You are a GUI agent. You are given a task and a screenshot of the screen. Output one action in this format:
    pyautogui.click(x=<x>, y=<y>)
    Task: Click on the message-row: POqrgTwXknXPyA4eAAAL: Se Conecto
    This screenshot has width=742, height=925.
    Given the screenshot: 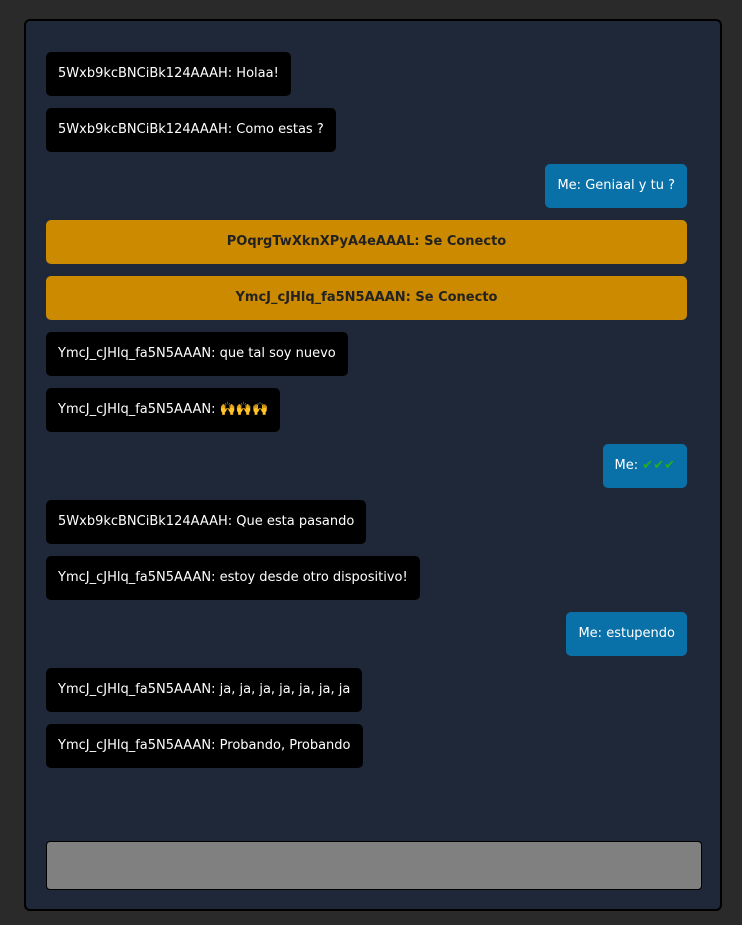 What is the action you would take?
    pyautogui.click(x=366, y=242)
    